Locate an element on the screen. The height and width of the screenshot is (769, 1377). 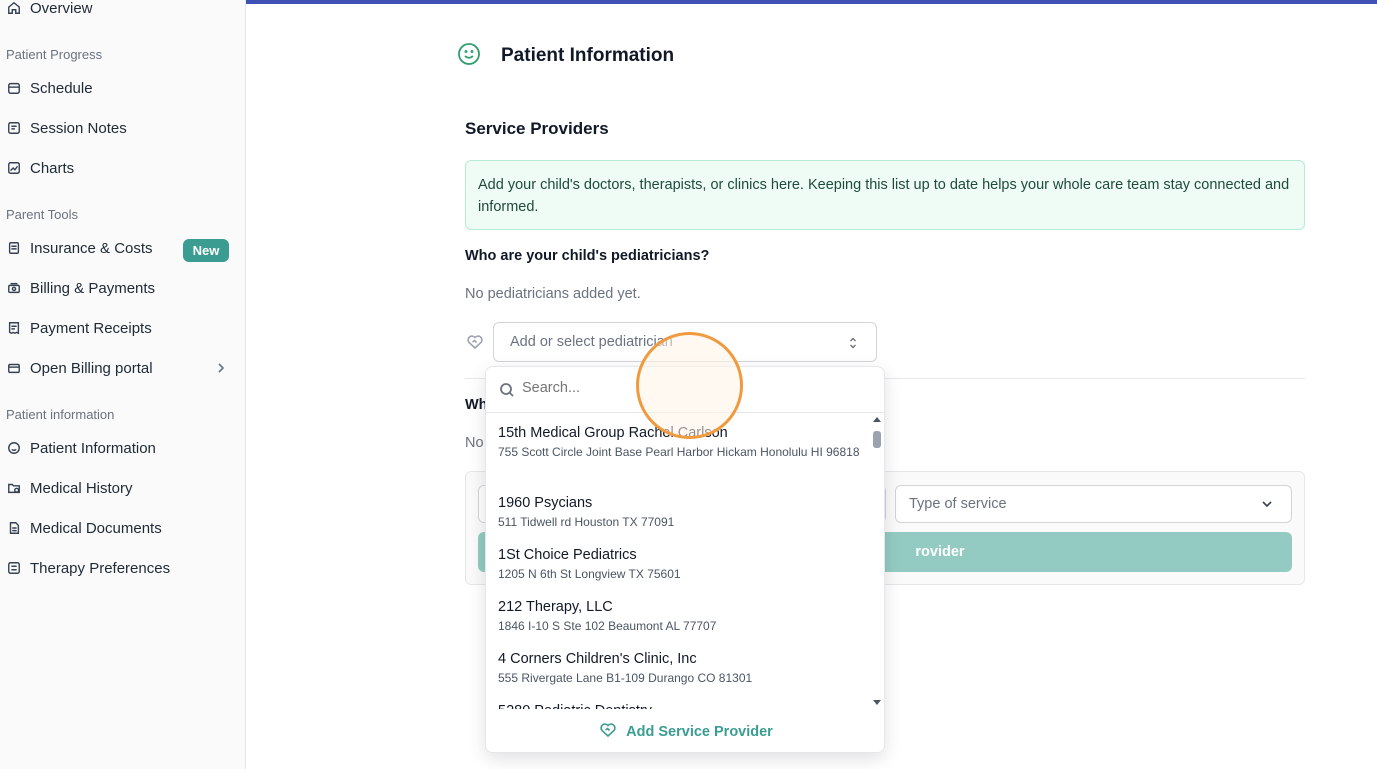
sidebar-item-medical-documents: Medical Documents is located at coordinates (123, 528).